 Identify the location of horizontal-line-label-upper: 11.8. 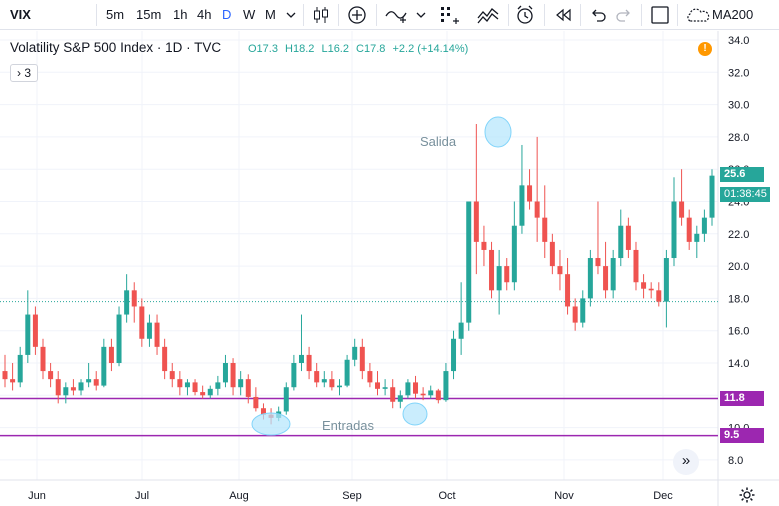
(742, 398).